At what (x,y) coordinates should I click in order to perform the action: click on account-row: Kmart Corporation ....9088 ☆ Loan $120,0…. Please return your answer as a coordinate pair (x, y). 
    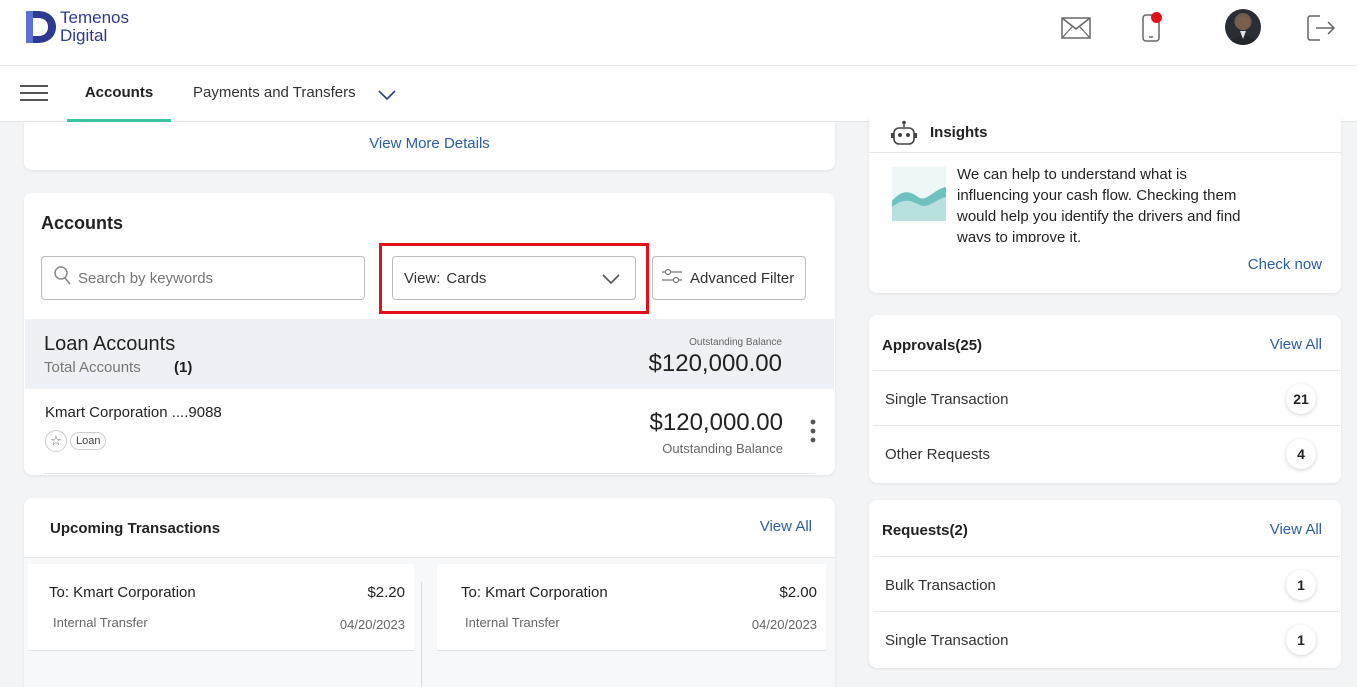
    Looking at the image, I should click on (429, 432).